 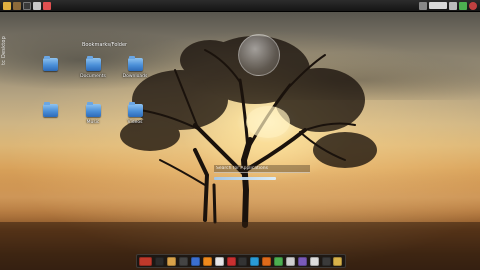 I want to click on mail-icon, so click(x=290, y=261).